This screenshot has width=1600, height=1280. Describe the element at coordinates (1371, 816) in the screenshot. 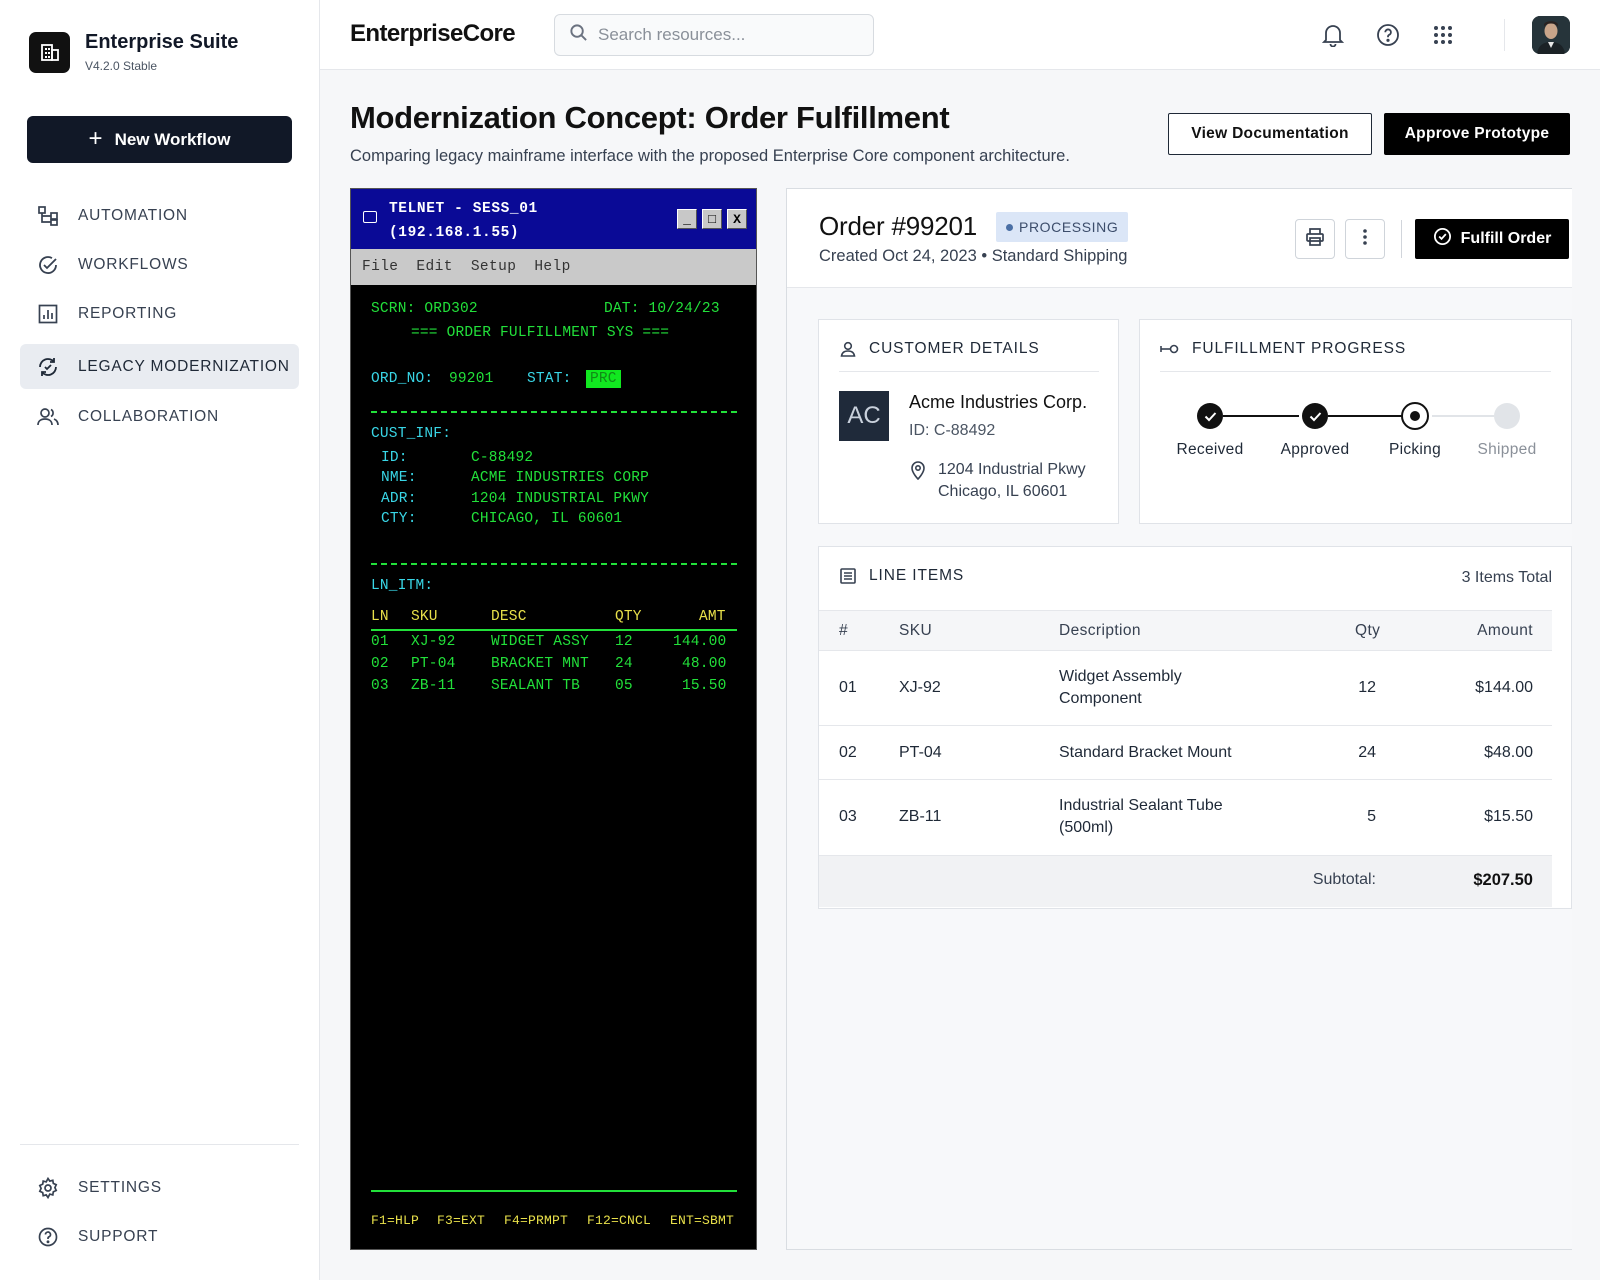

I see `cell-qty: 5` at that location.